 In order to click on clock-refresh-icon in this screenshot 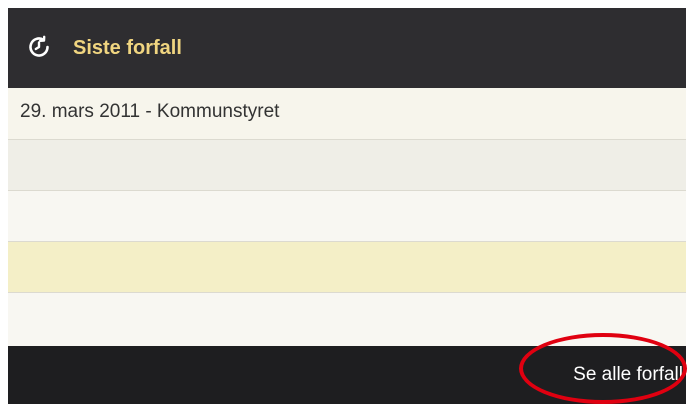, I will do `click(39, 47)`.